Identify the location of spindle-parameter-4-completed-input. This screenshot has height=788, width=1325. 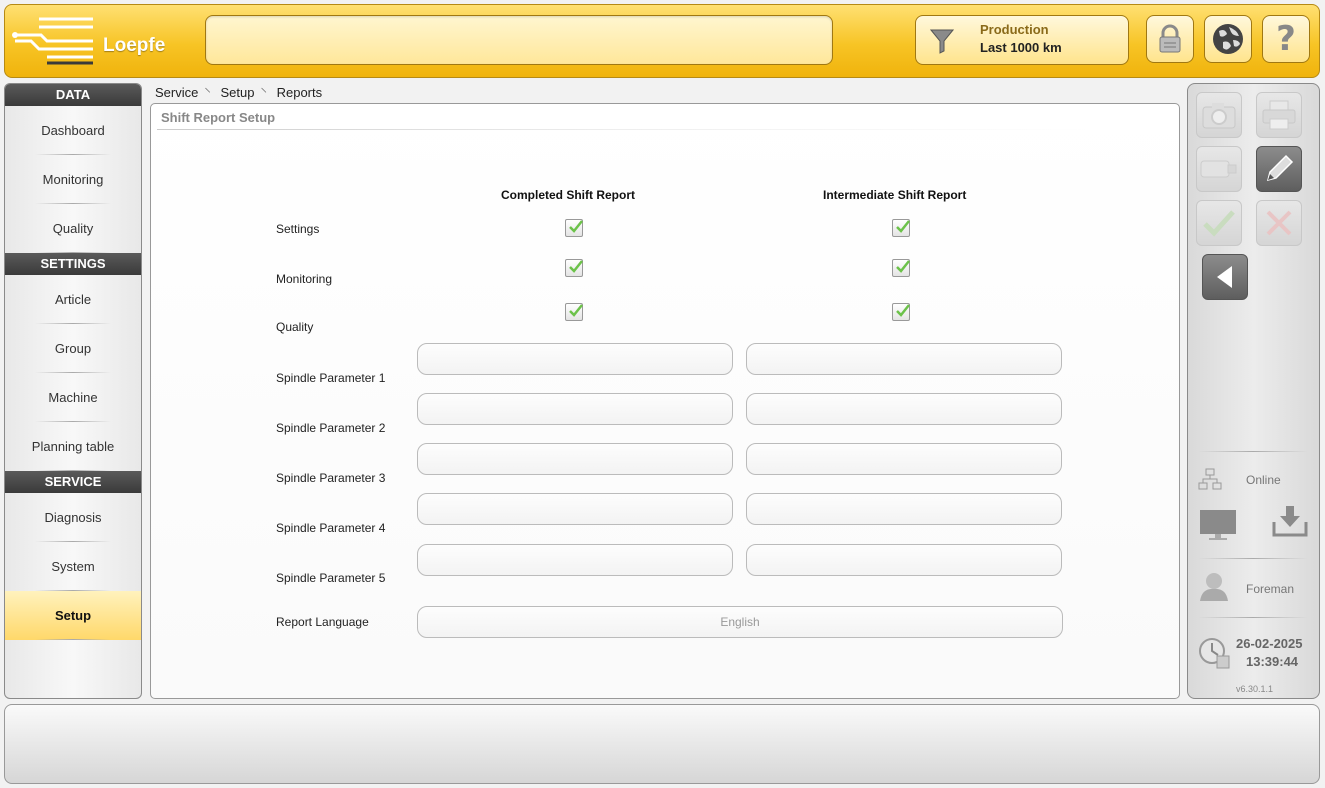
(575, 509).